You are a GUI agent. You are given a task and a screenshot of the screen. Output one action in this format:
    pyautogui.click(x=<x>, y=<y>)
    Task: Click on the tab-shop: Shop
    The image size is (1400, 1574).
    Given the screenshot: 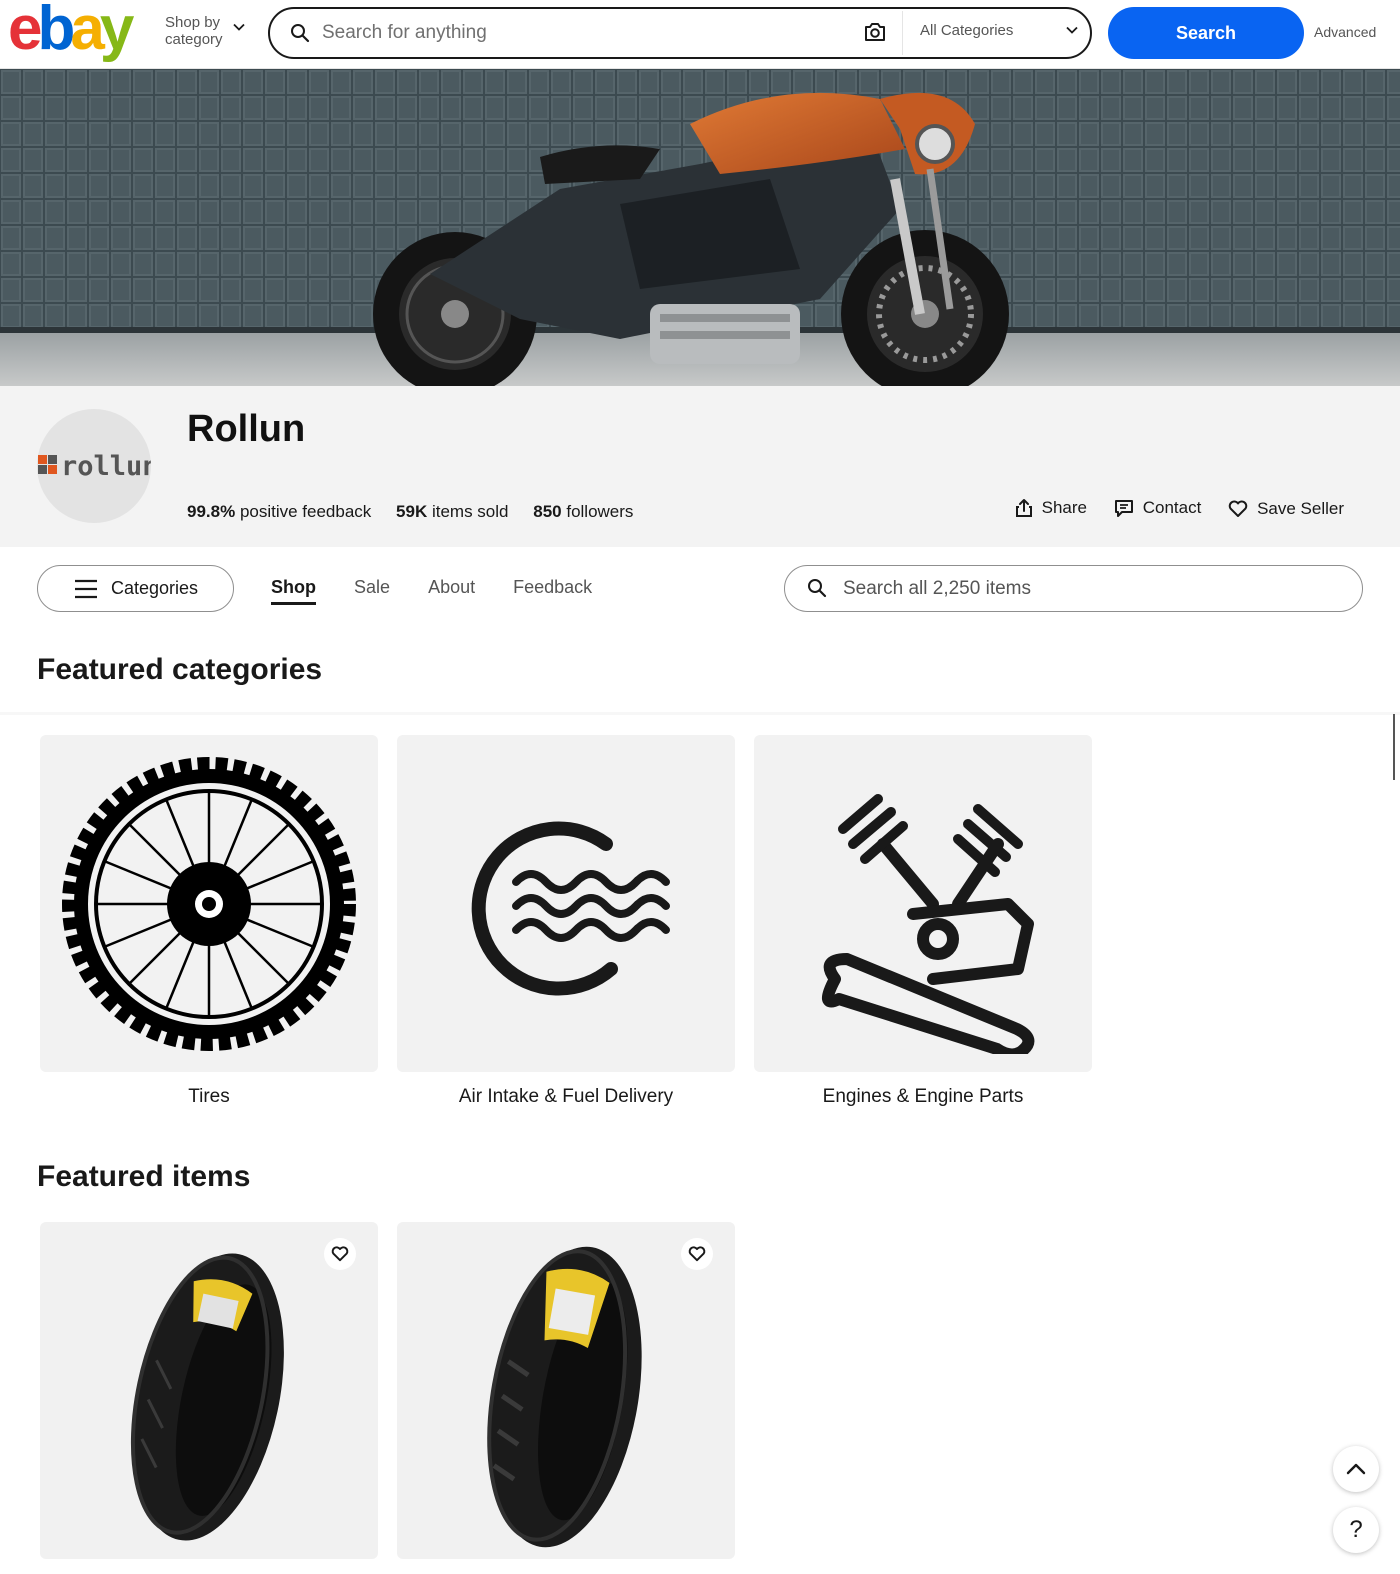 What is the action you would take?
    pyautogui.click(x=293, y=591)
    